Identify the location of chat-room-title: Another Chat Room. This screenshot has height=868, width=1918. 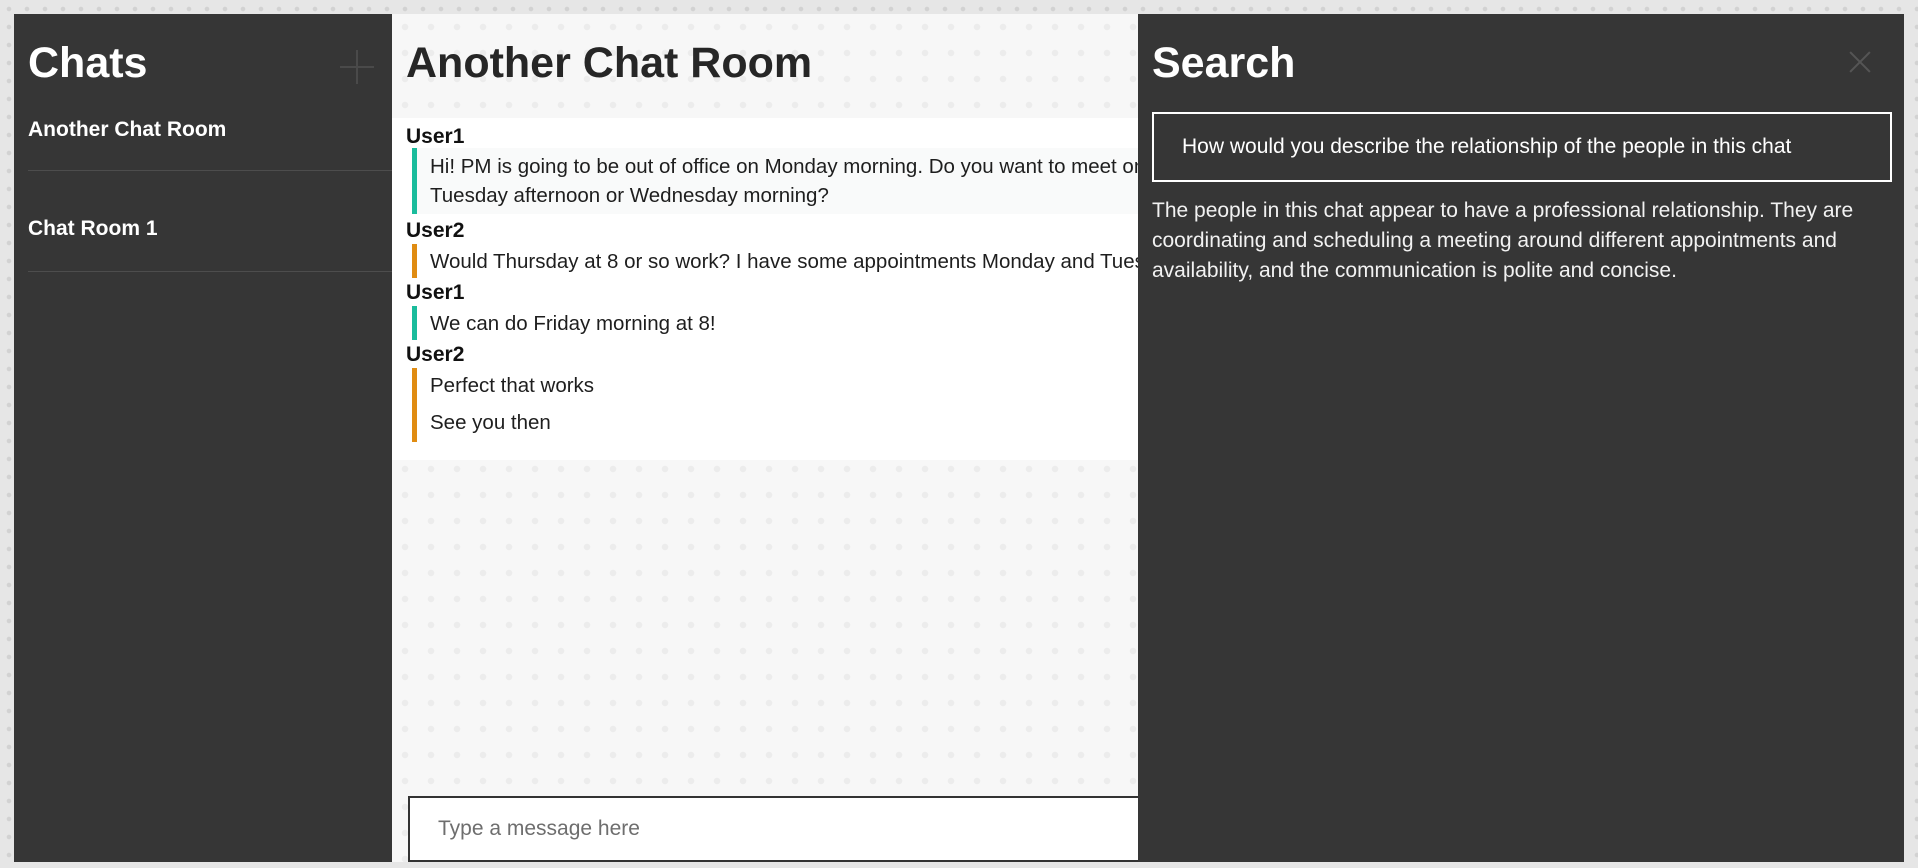
(609, 63).